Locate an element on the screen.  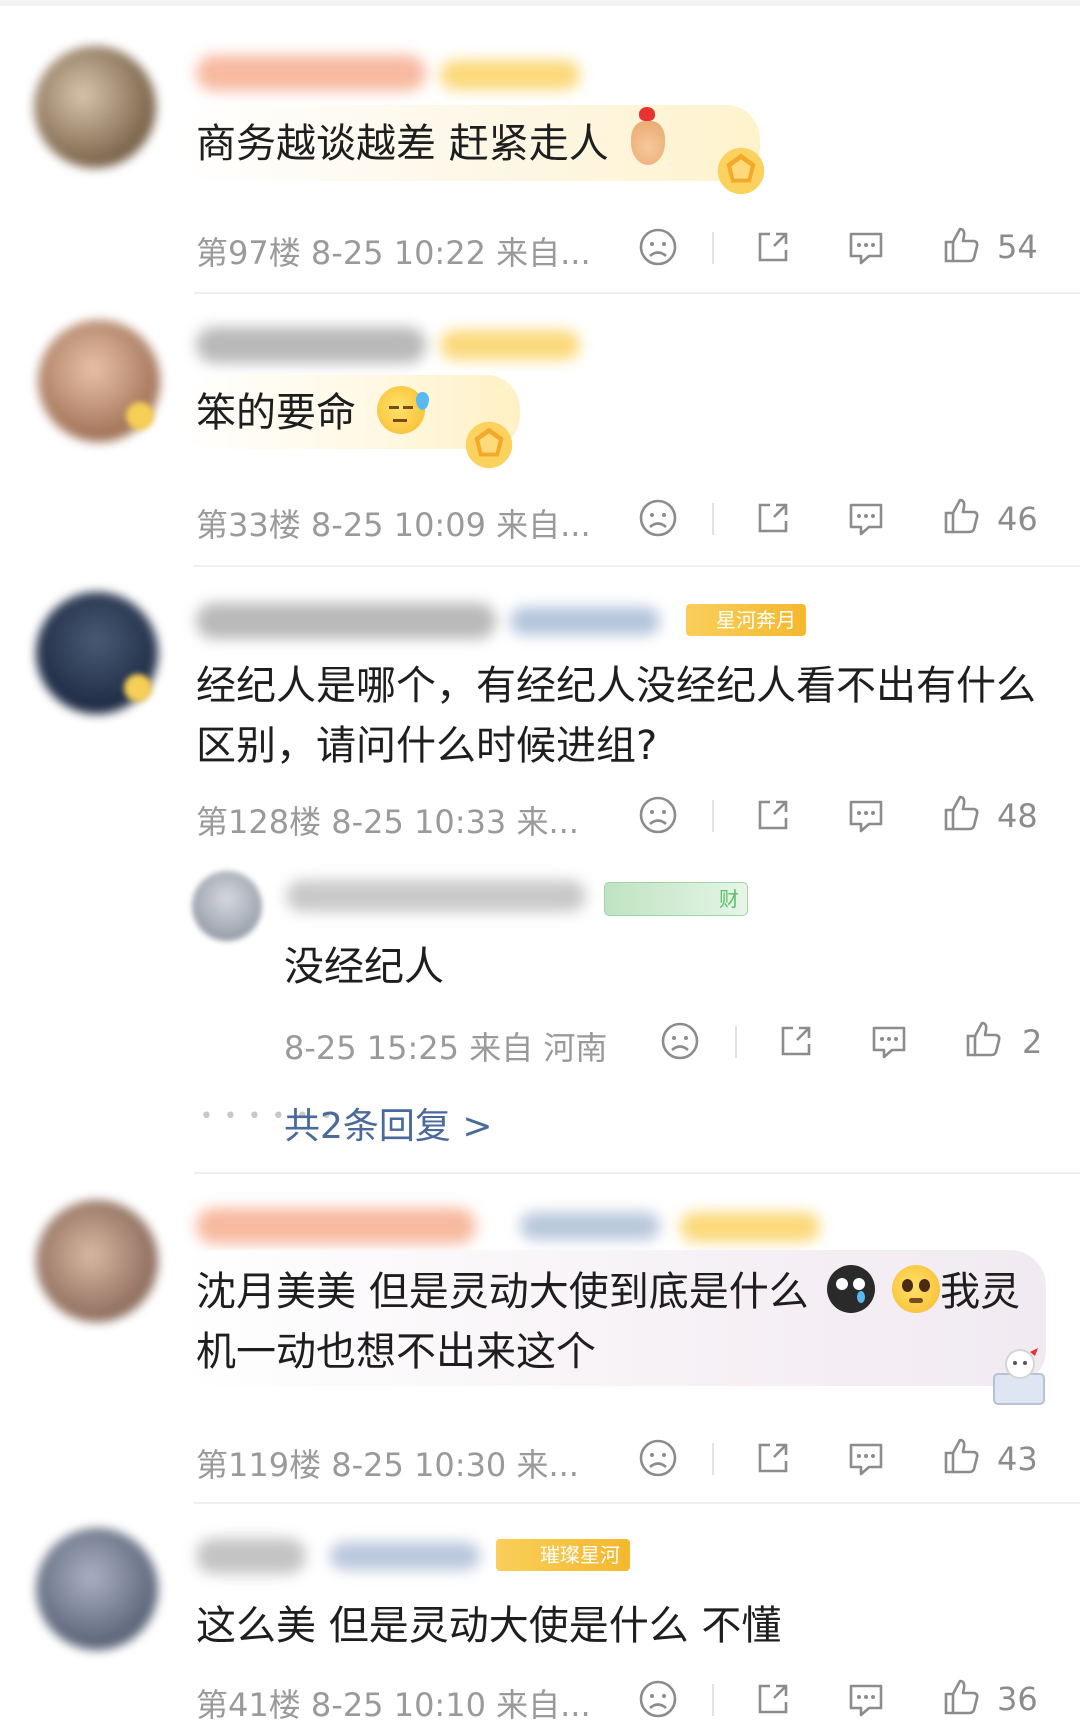
like-count: 46 is located at coordinates (1017, 519).